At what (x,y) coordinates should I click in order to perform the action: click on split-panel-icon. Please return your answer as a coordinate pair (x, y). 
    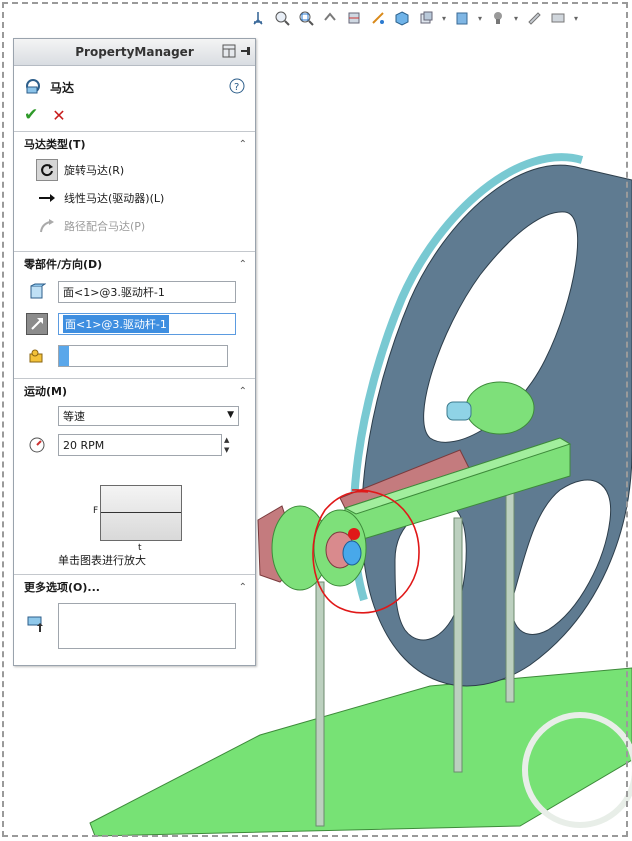
    Looking at the image, I should click on (229, 52).